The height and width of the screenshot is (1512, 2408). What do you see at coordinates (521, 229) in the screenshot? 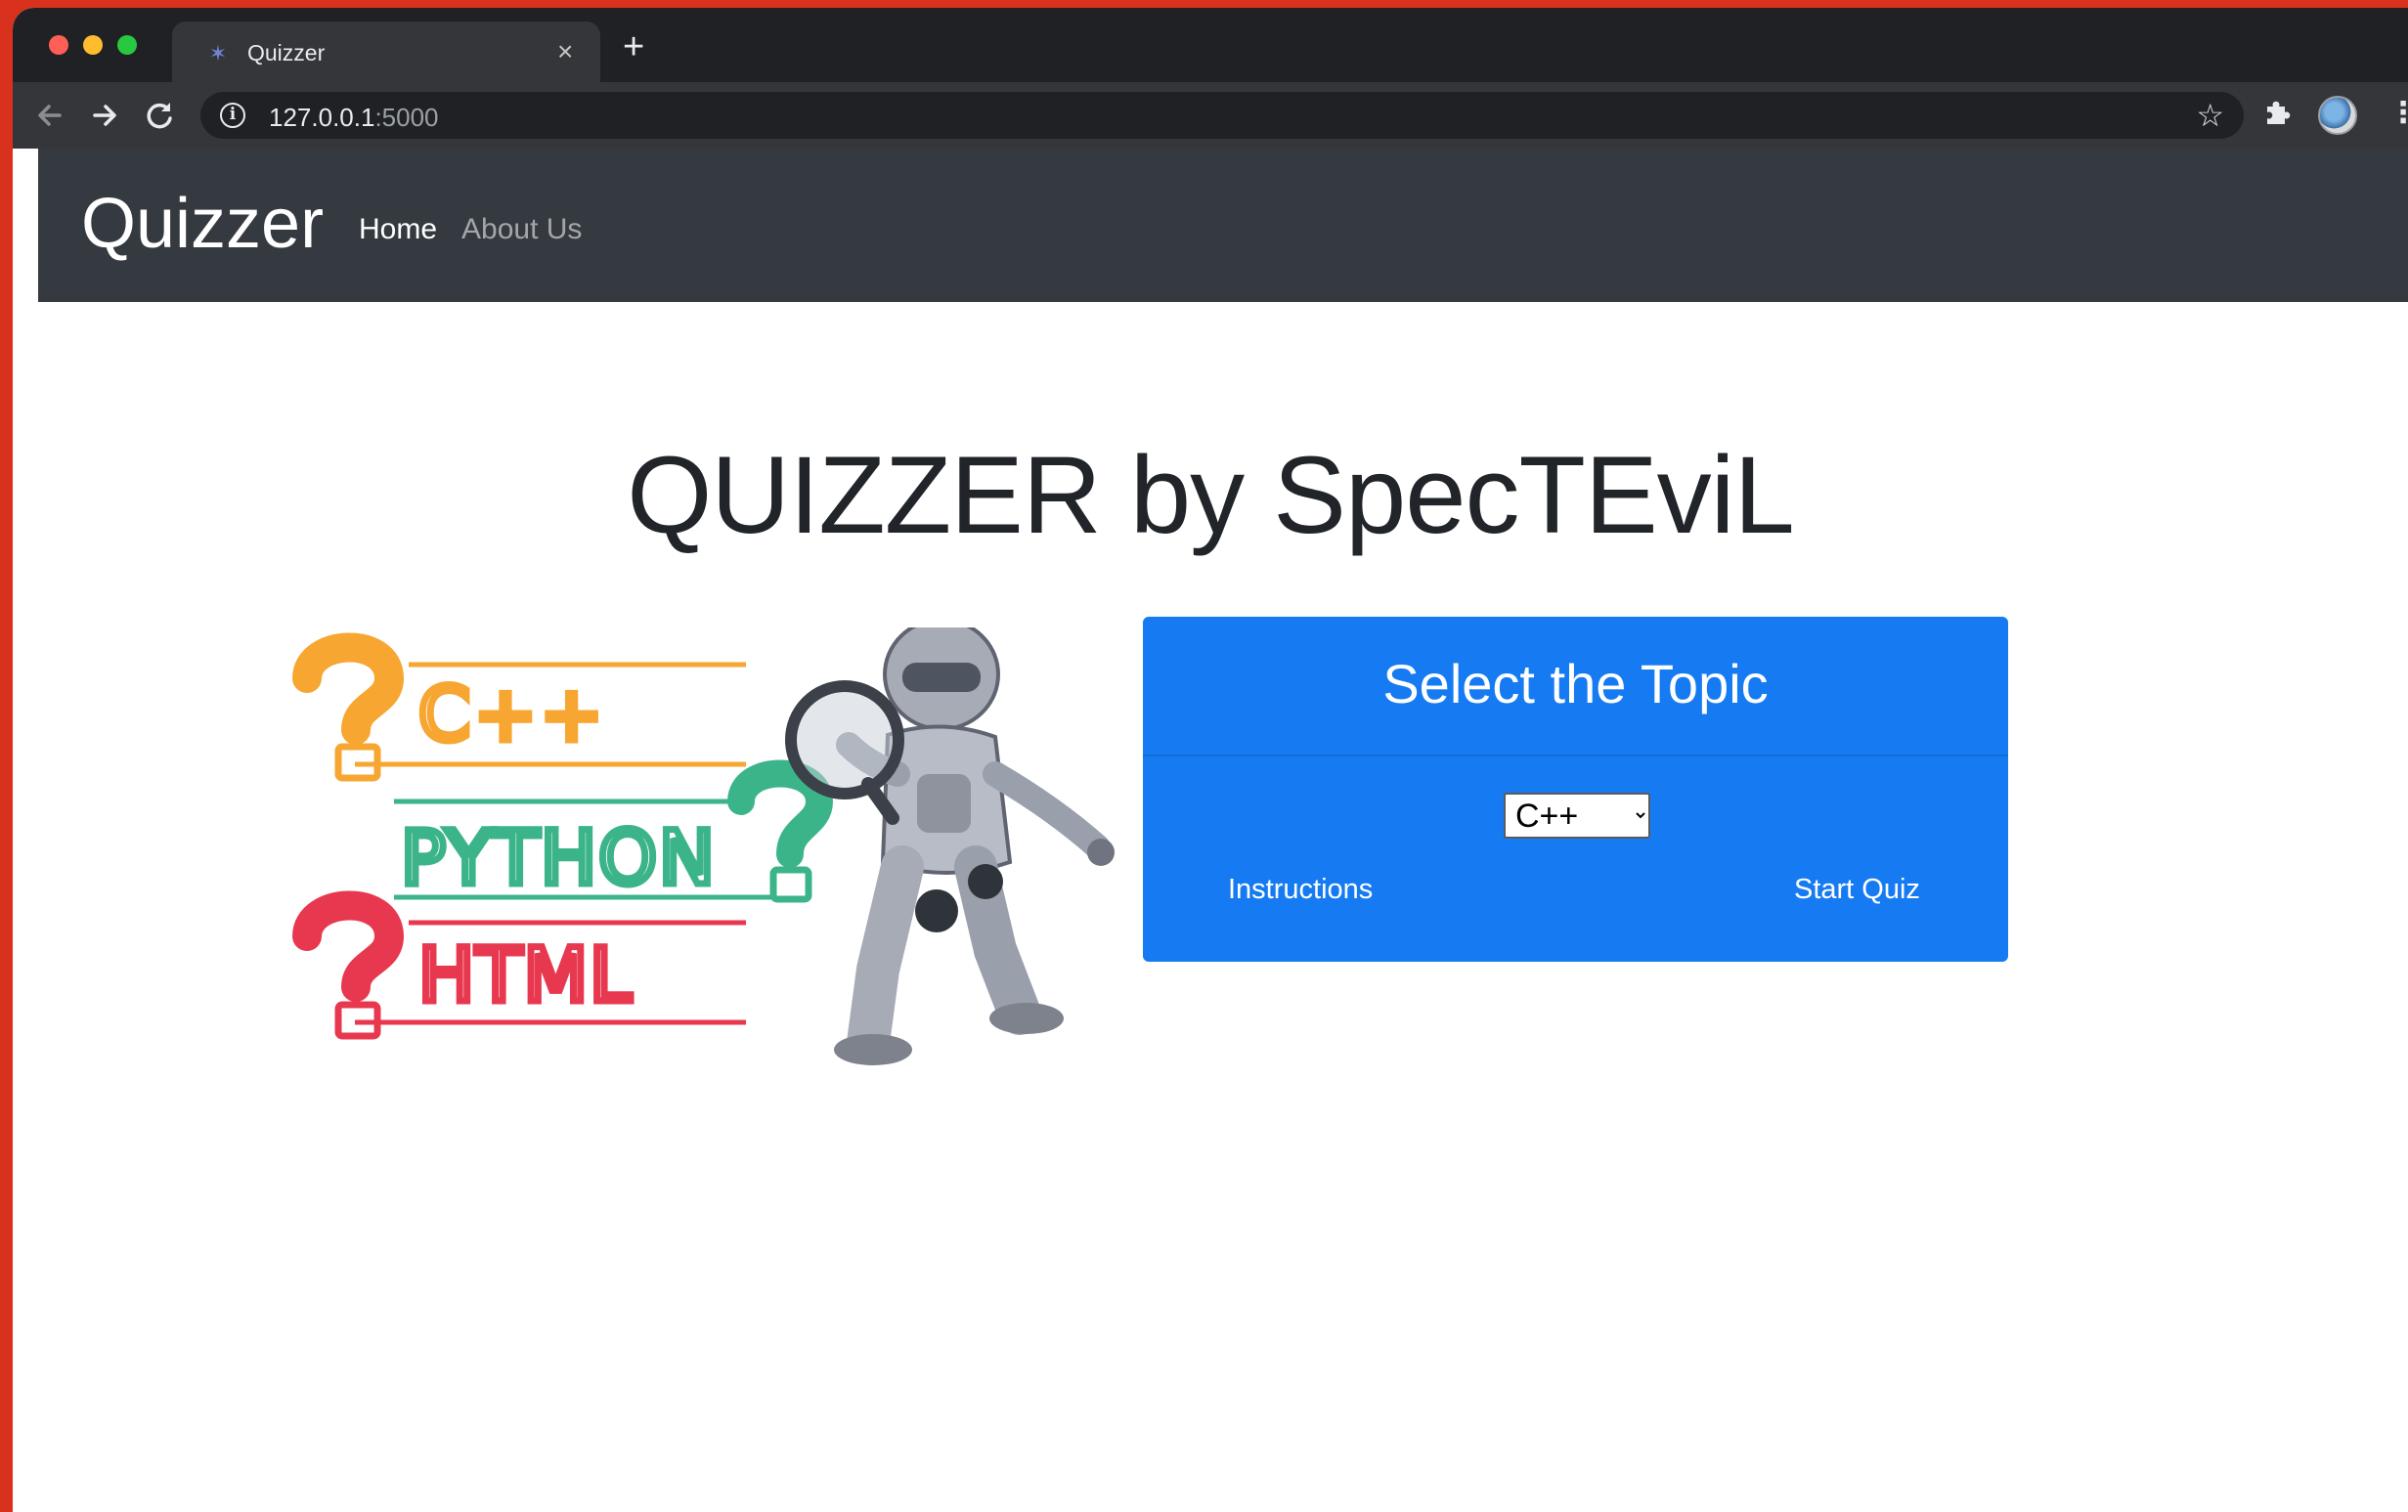
I see `nav-link-about-us: About Us` at bounding box center [521, 229].